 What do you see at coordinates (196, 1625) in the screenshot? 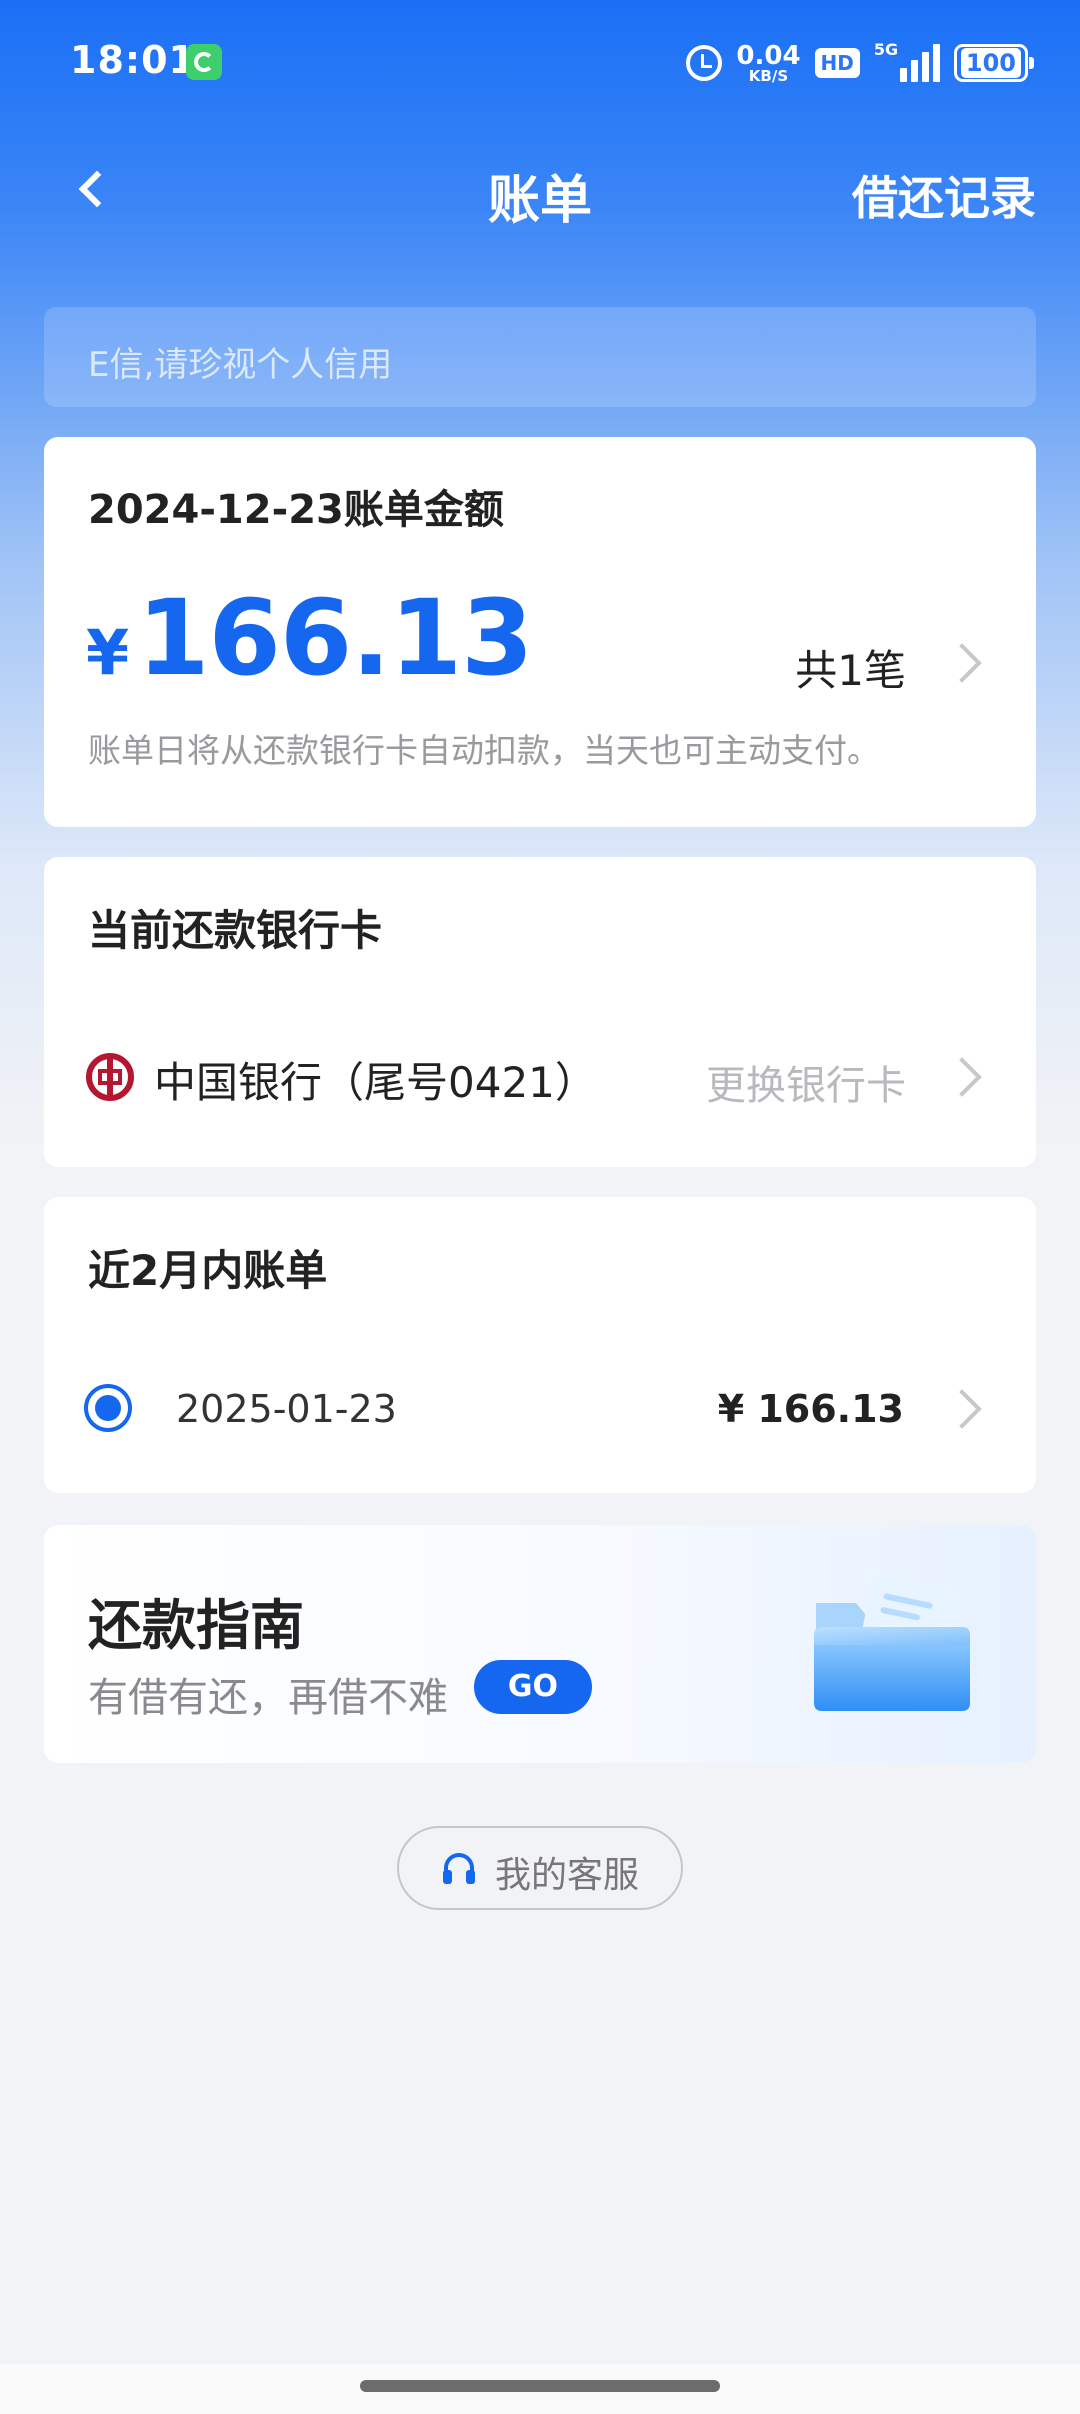
I see `guide-title: 还款指南` at bounding box center [196, 1625].